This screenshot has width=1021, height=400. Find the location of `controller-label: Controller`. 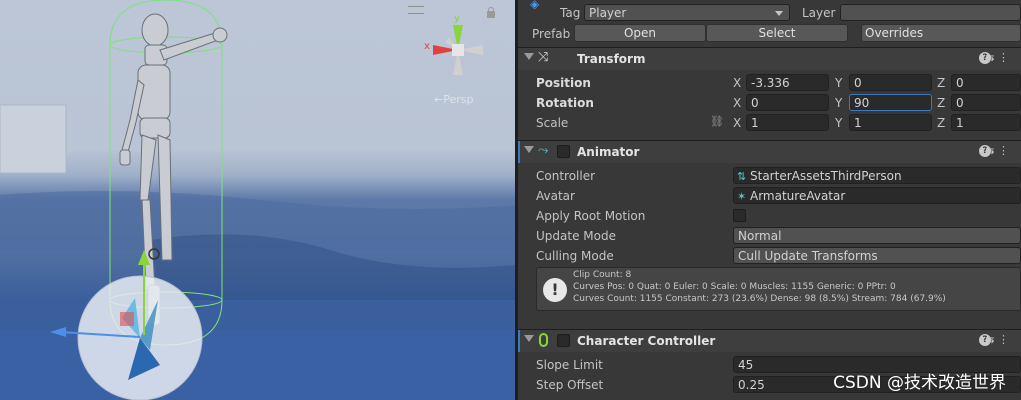

controller-label: Controller is located at coordinates (566, 176).